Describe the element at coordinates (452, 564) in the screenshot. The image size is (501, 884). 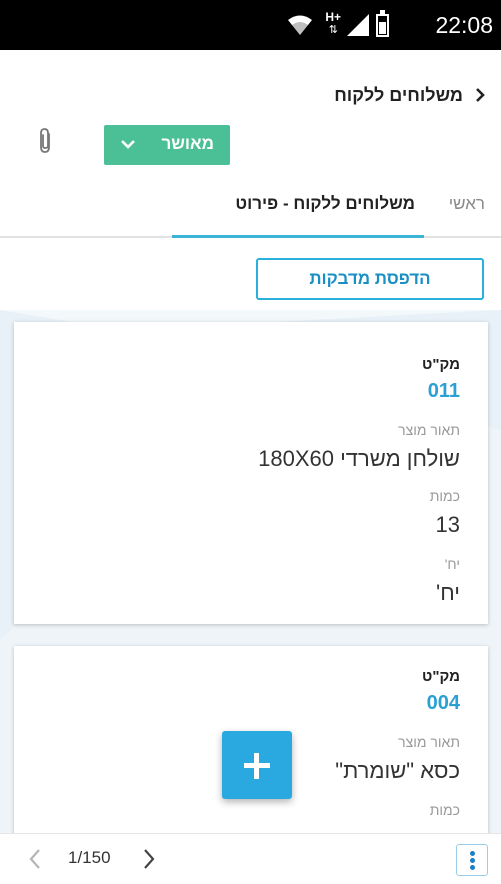
I see `unit-label: יח'` at that location.